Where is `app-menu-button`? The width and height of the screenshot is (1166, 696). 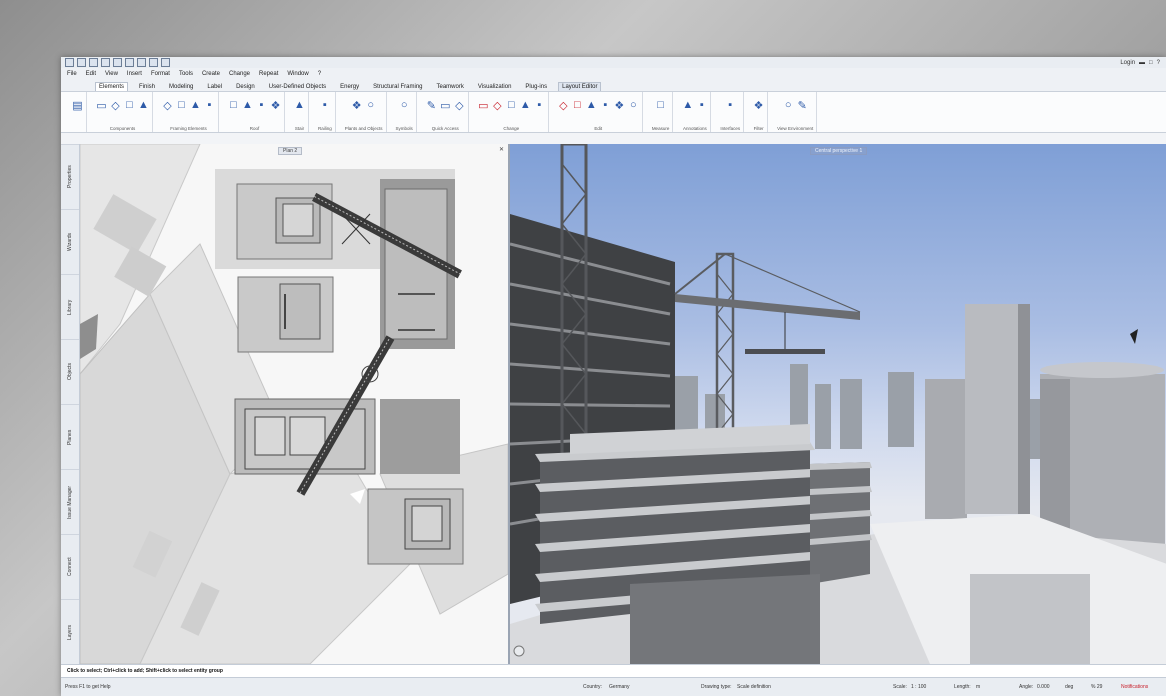
app-menu-button is located at coordinates (69, 62).